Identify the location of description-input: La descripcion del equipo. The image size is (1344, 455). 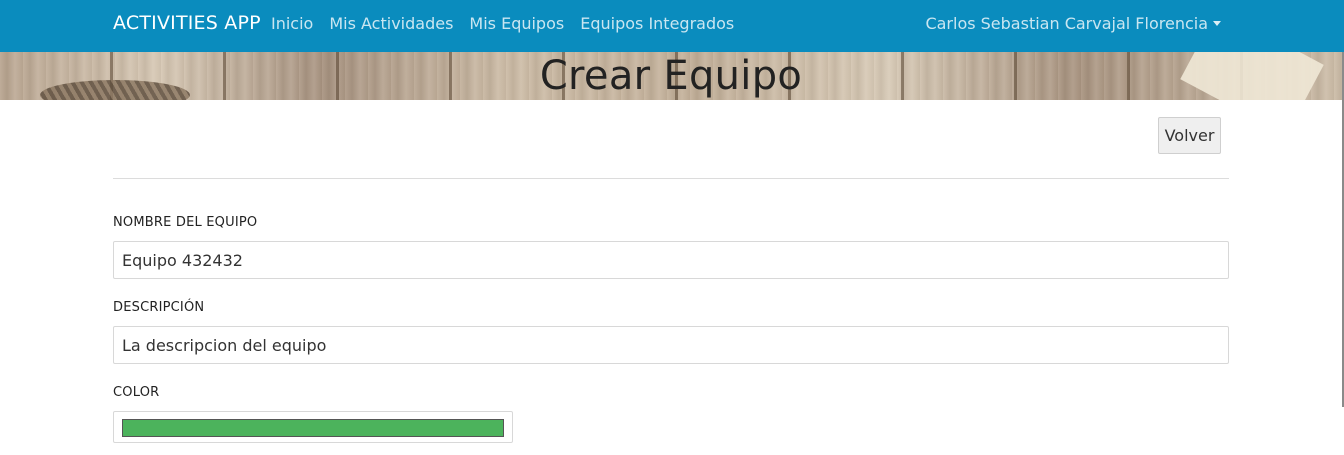
(671, 345).